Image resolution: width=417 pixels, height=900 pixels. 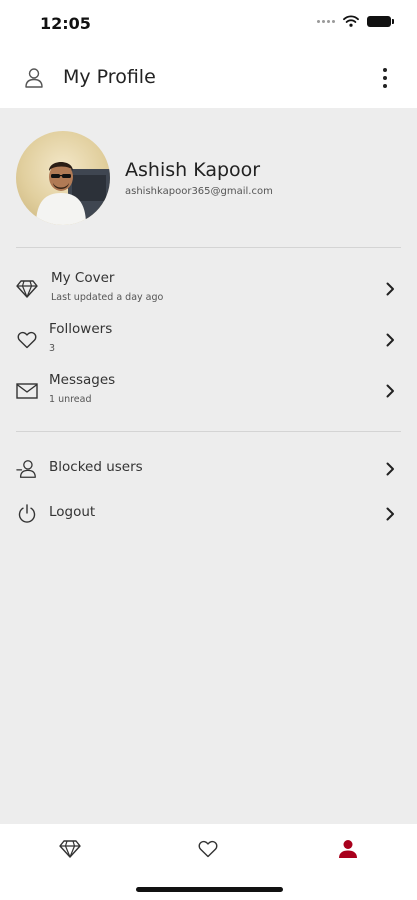 I want to click on menu-label-blocked-users: Blocked users, so click(x=96, y=467).